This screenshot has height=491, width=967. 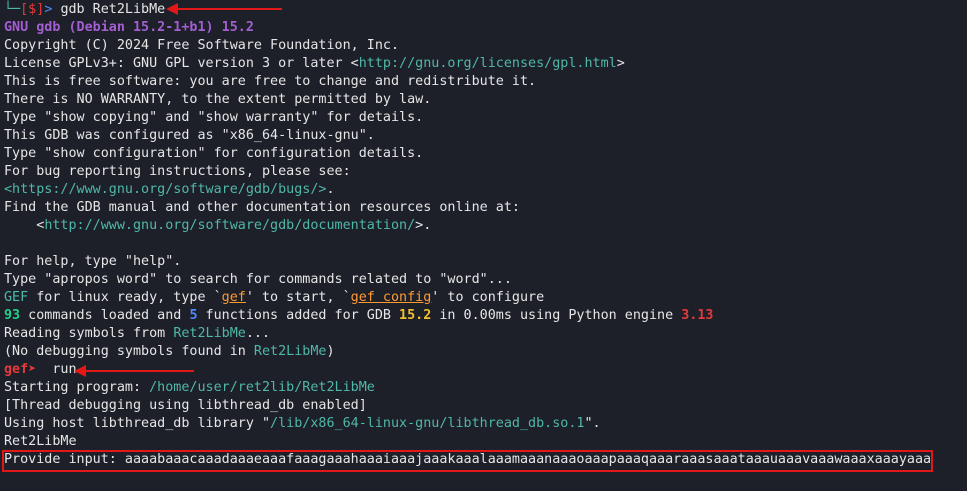 What do you see at coordinates (56, 369) in the screenshot?
I see `gef-run-command: run` at bounding box center [56, 369].